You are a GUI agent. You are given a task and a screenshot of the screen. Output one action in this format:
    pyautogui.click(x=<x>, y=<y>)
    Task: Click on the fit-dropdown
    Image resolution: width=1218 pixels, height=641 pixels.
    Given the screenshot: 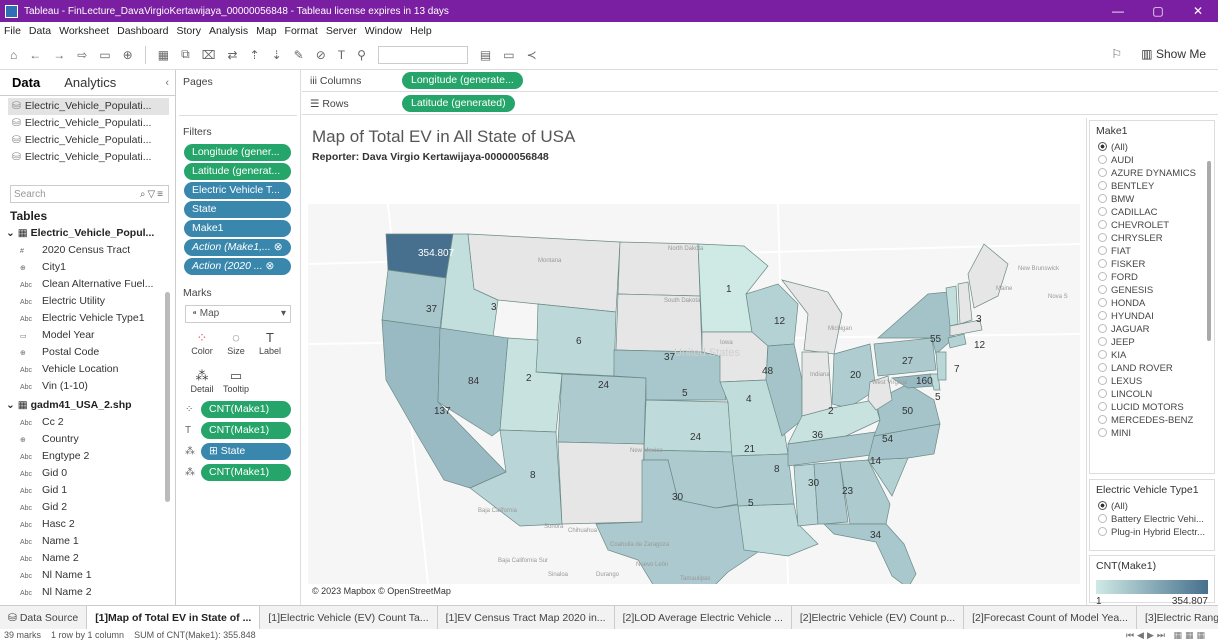 What is the action you would take?
    pyautogui.click(x=422, y=54)
    